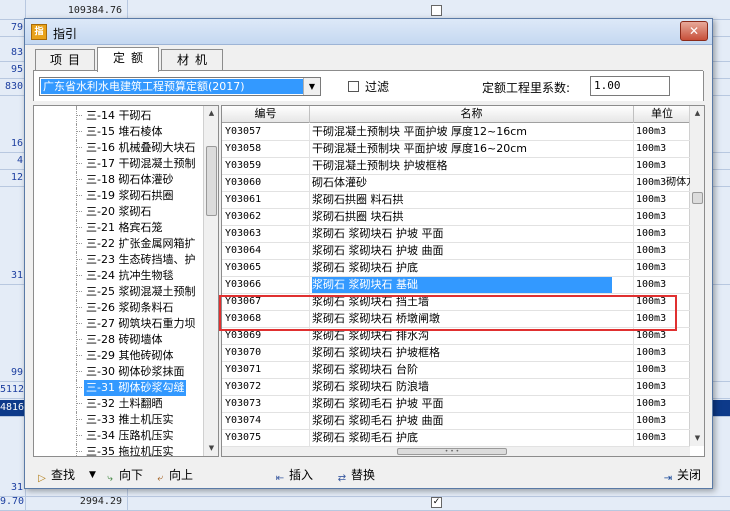  I want to click on table-row: Y03070 浆砌石 浆砌块石 护坡框格 100m3, so click(456, 353).